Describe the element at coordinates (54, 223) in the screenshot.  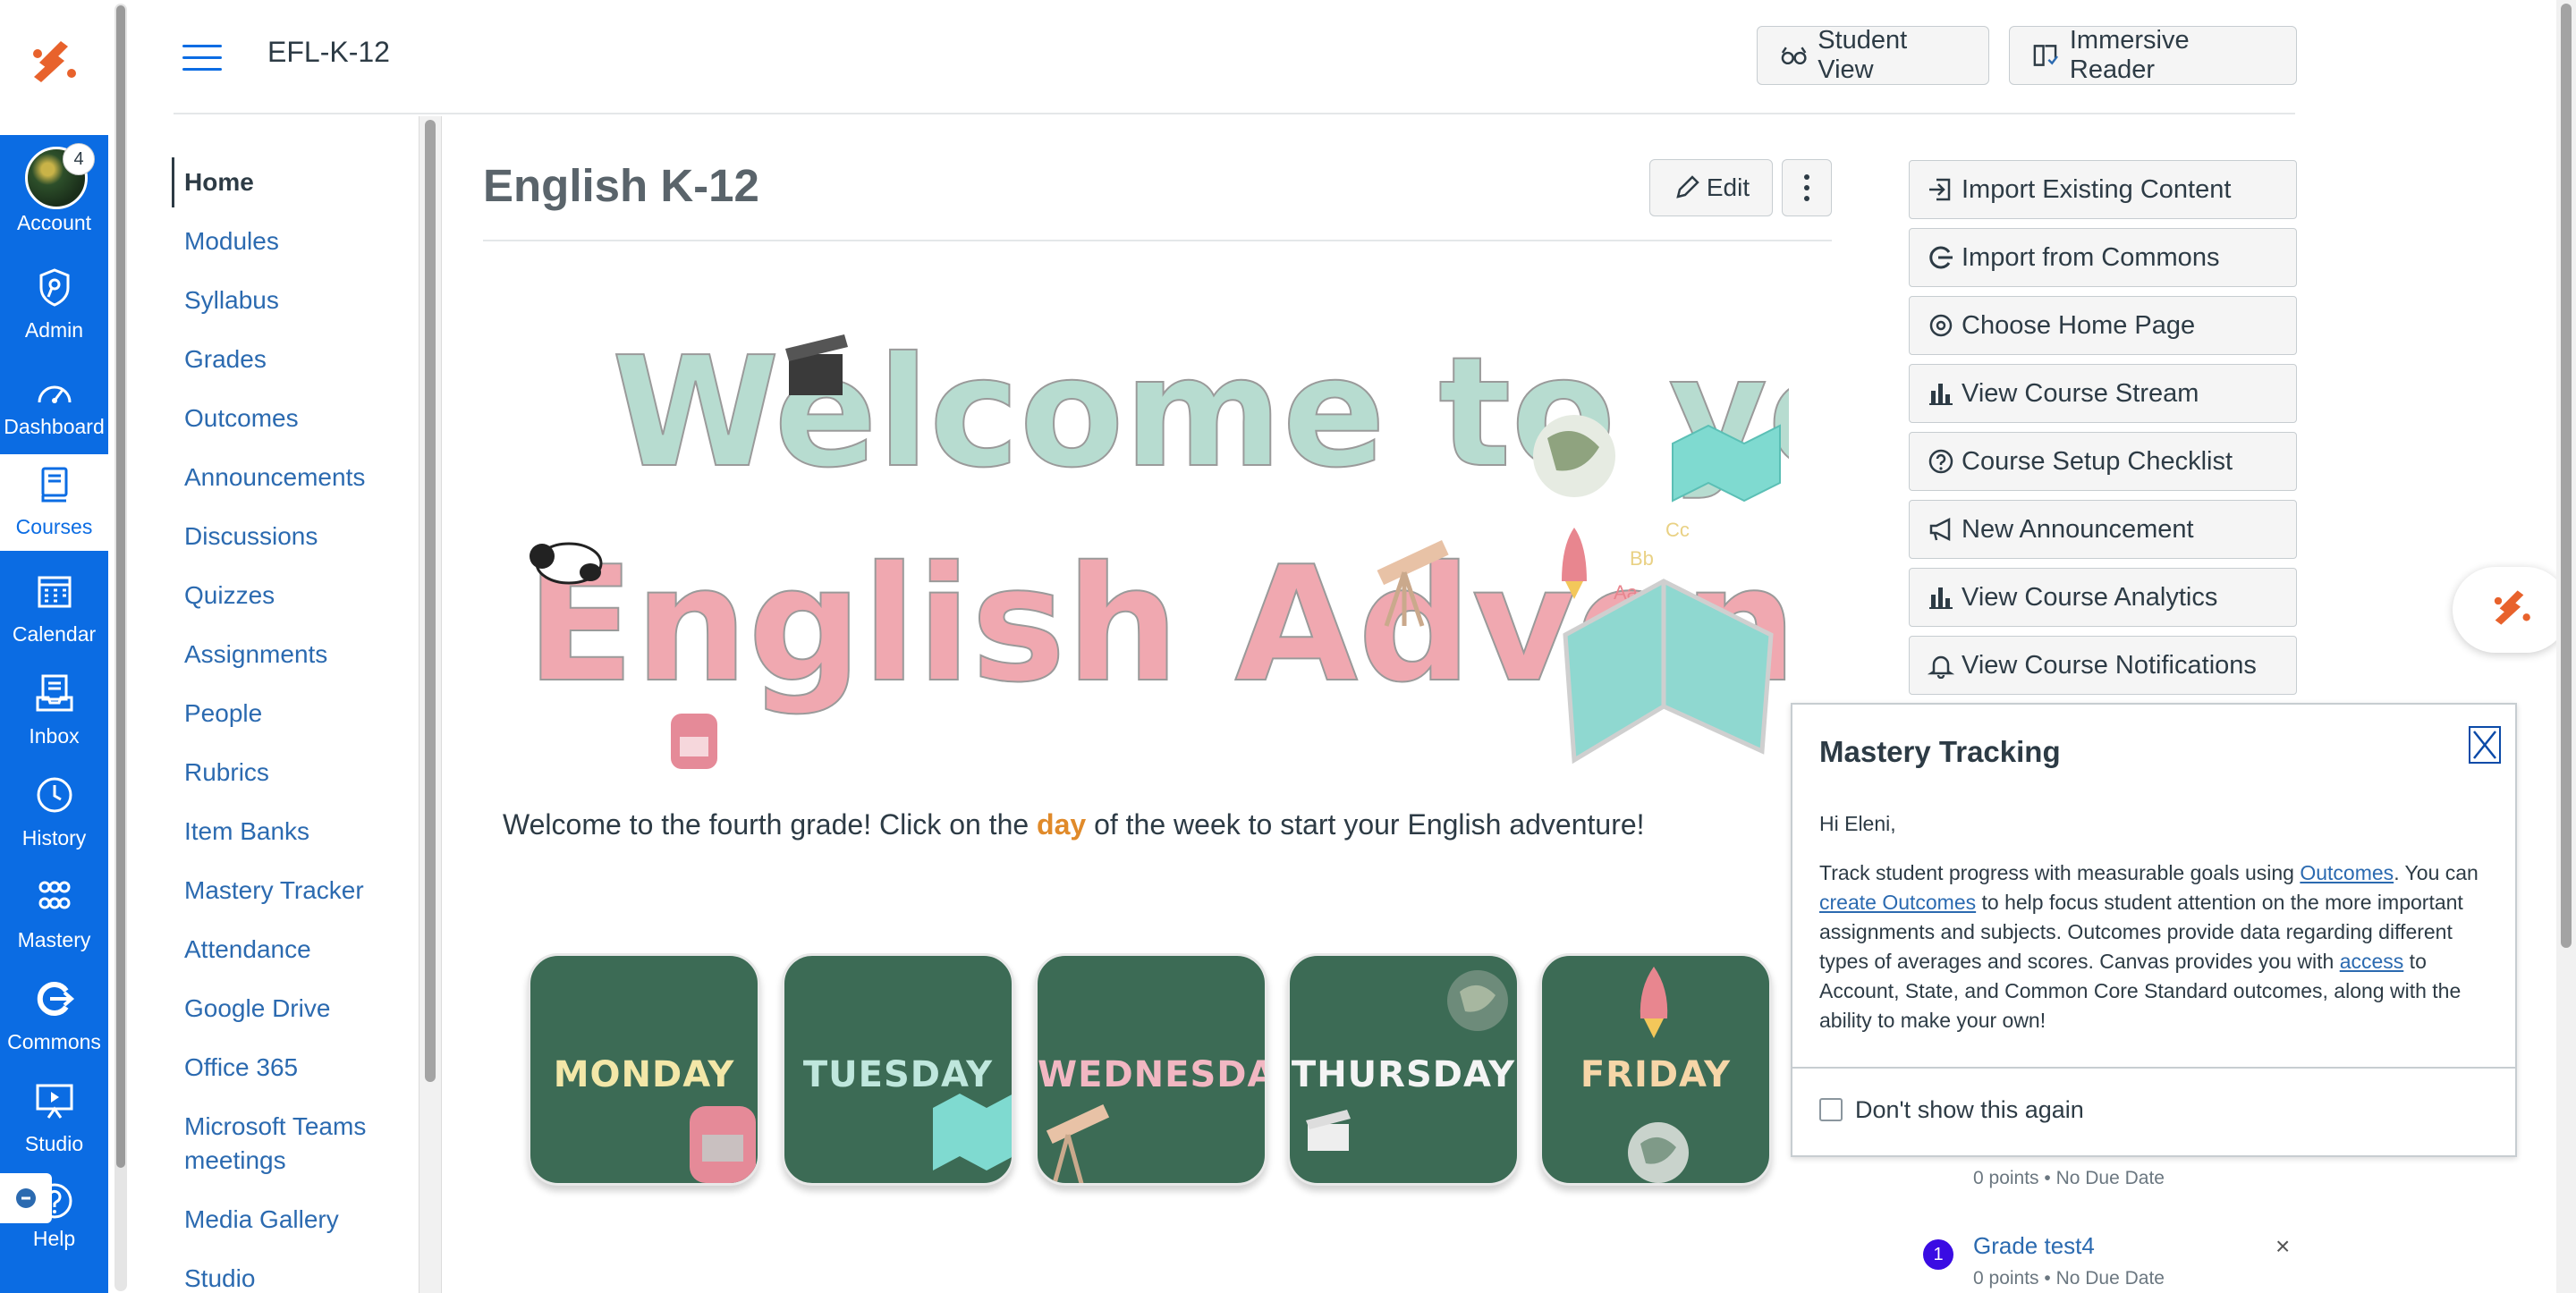
I see `nav-label: Account` at that location.